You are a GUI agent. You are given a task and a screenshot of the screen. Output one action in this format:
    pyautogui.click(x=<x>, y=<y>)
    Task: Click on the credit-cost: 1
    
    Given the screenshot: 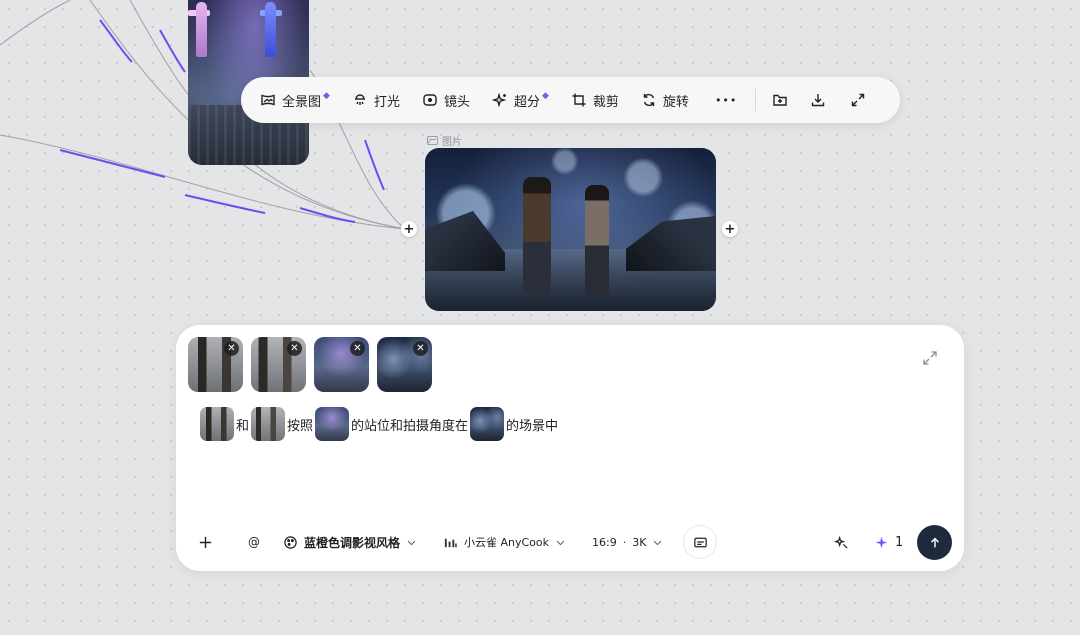 What is the action you would take?
    pyautogui.click(x=888, y=542)
    